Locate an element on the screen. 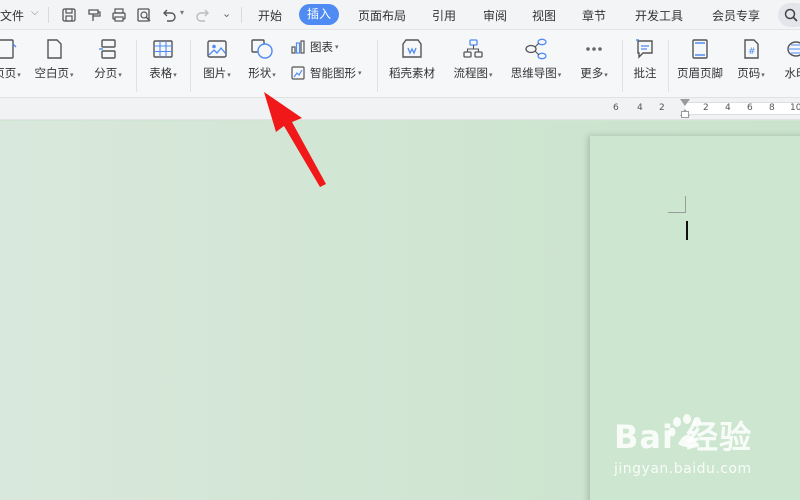 The width and height of the screenshot is (800, 500). search-button is located at coordinates (789, 15).